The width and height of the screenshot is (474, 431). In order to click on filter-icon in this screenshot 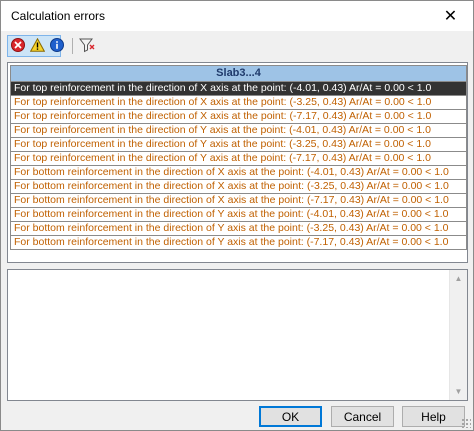, I will do `click(87, 45)`.